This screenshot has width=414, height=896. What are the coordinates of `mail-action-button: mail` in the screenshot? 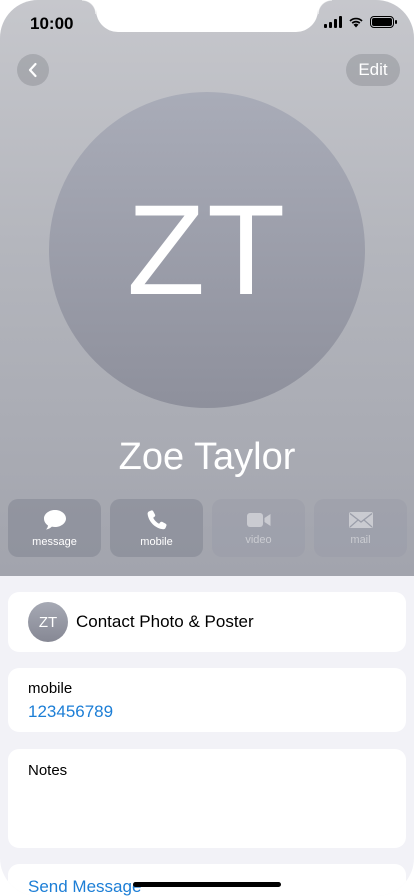 It's located at (360, 528).